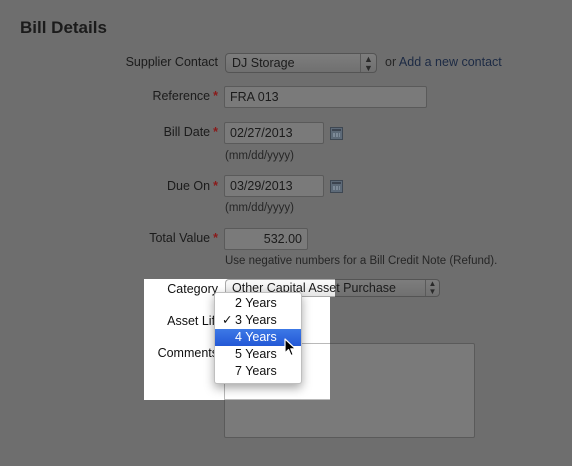 The image size is (572, 466). Describe the element at coordinates (290, 347) in the screenshot. I see `pointer-cursor-icon` at that location.